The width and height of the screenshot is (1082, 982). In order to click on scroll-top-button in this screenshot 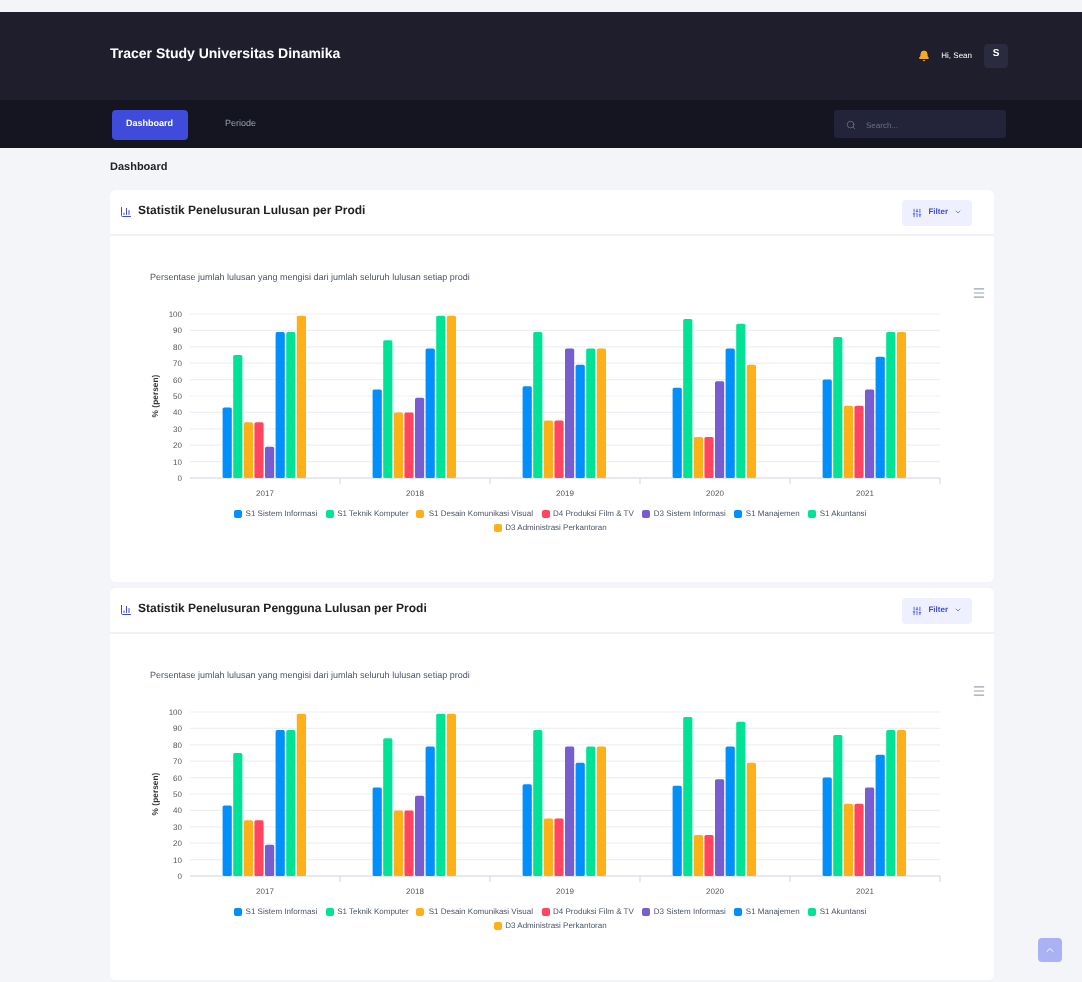, I will do `click(1050, 950)`.